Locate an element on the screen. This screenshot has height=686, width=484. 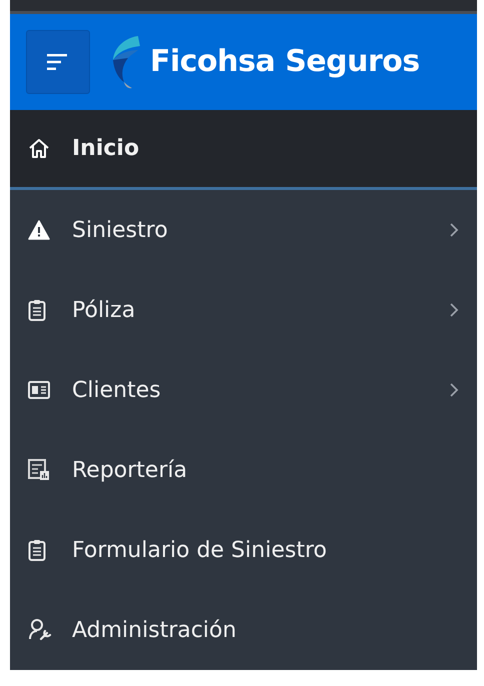
nav-item: Siniestro is located at coordinates (243, 230).